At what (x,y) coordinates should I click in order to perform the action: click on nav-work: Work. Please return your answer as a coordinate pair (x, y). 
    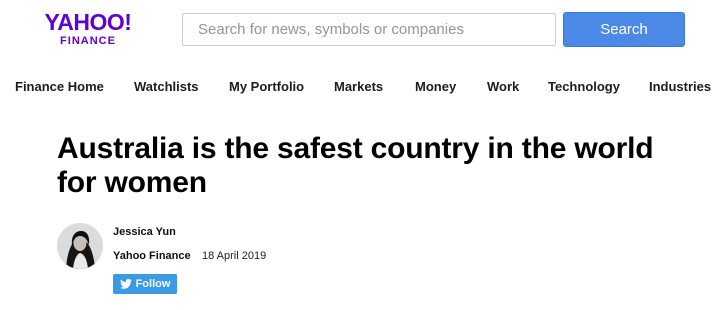
    Looking at the image, I should click on (503, 86).